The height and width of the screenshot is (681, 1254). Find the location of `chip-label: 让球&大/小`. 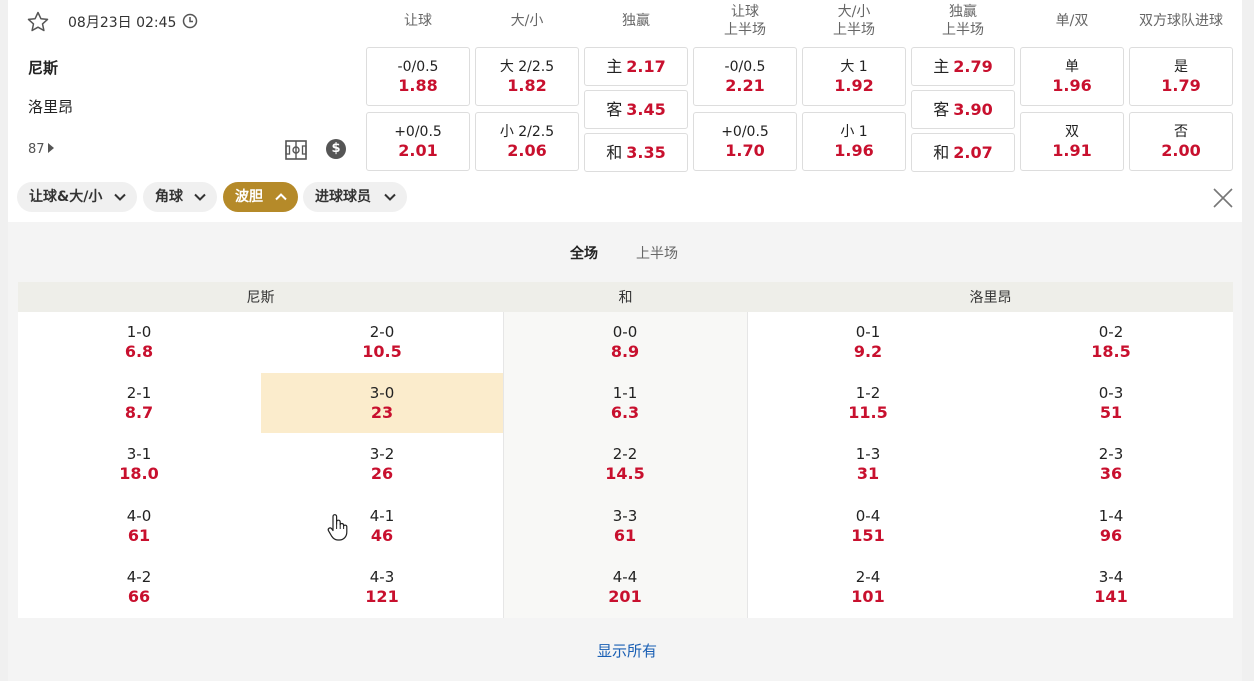

chip-label: 让球&大/小 is located at coordinates (66, 197).